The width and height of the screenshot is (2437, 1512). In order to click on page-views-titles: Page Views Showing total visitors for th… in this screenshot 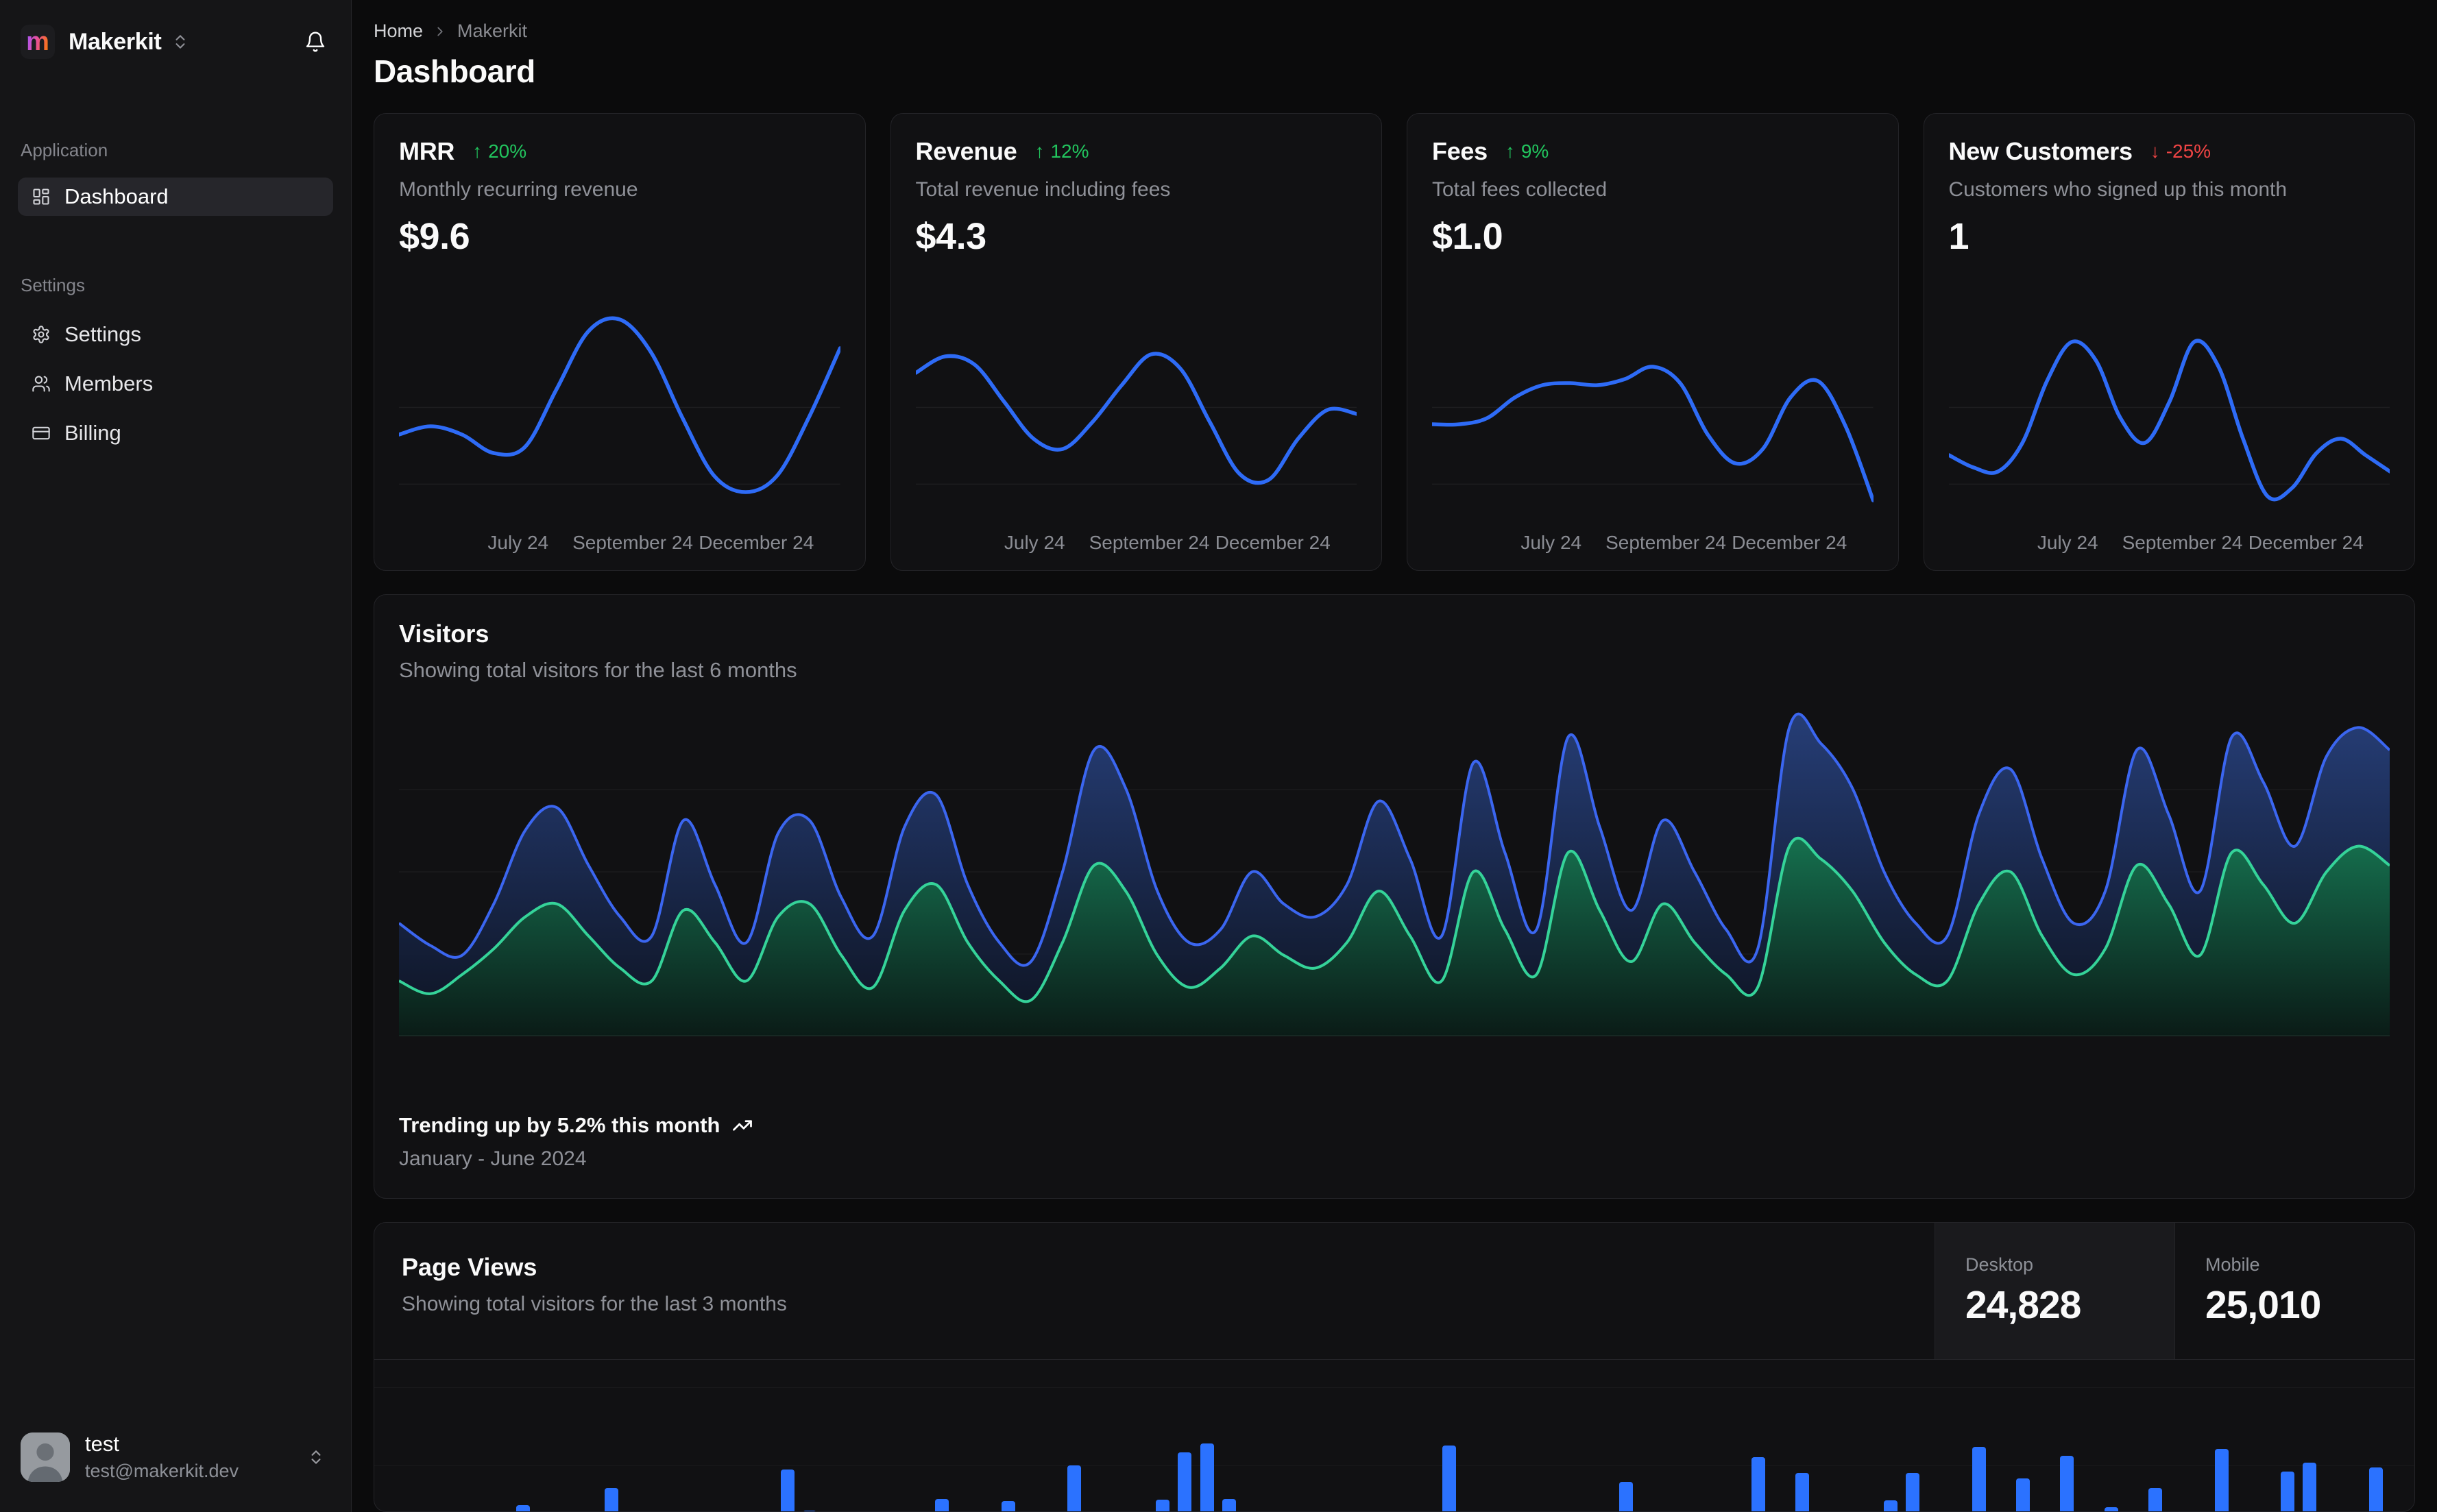, I will do `click(1154, 1291)`.